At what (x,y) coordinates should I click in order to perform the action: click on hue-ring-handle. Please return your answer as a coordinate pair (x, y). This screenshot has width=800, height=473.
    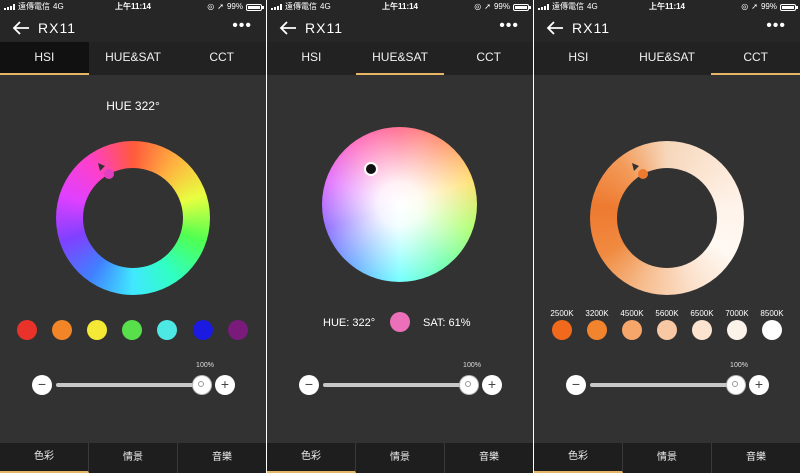
    Looking at the image, I should click on (107, 172).